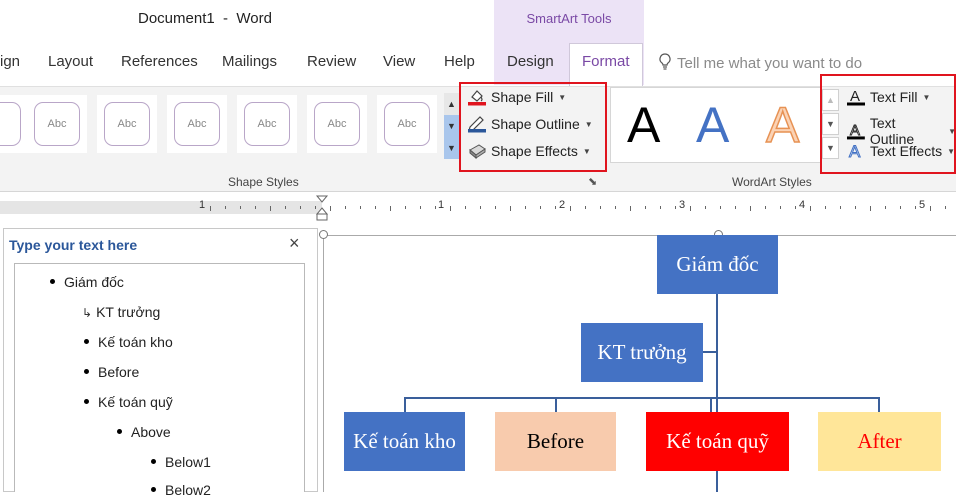  What do you see at coordinates (451, 104) in the screenshot?
I see `scroll-up-icon: ▲` at bounding box center [451, 104].